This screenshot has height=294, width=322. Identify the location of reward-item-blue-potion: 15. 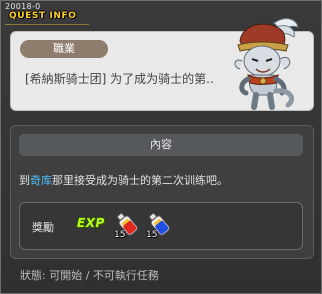
(159, 224).